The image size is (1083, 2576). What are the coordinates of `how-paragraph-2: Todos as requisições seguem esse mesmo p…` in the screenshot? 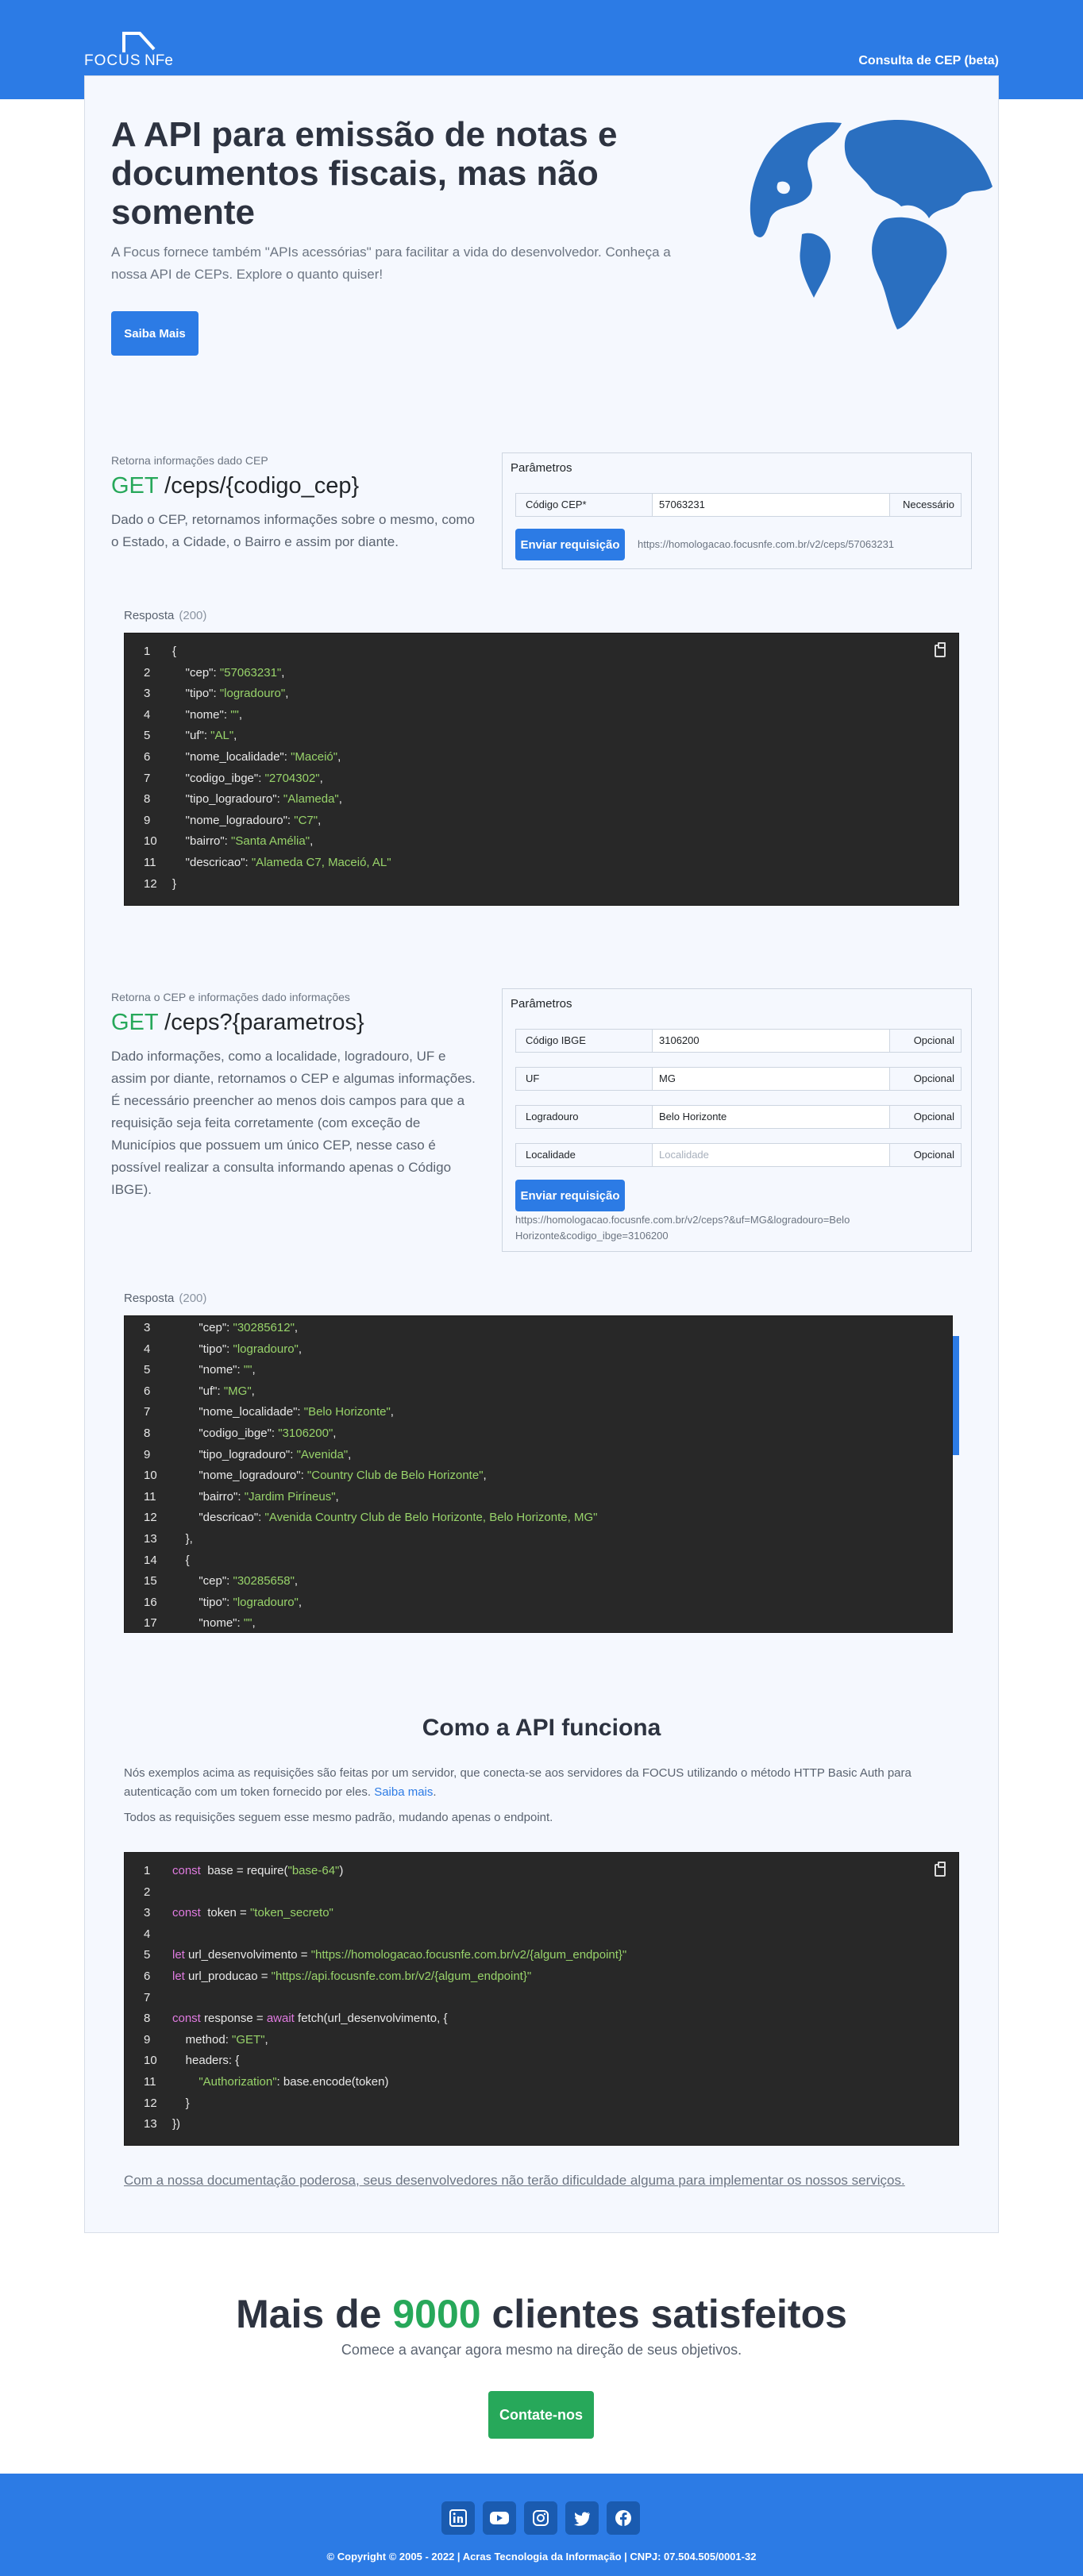 It's located at (338, 1817).